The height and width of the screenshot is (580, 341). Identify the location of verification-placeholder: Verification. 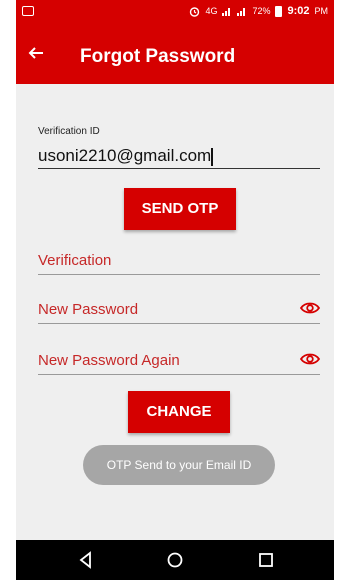
(75, 260).